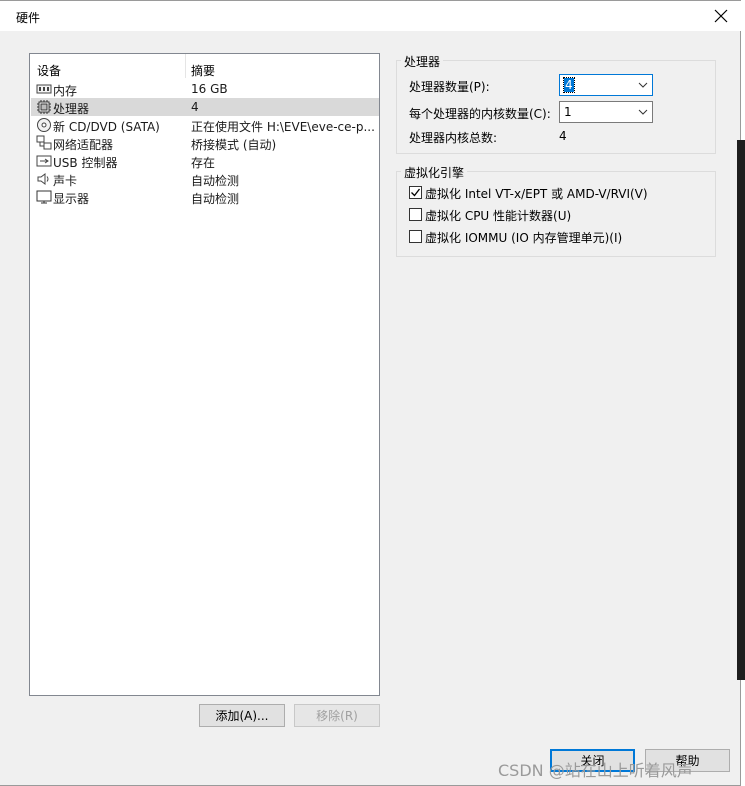 Image resolution: width=745 pixels, height=786 pixels. Describe the element at coordinates (449, 87) in the screenshot. I see `processor-count-label: 处理器数量(P):` at that location.